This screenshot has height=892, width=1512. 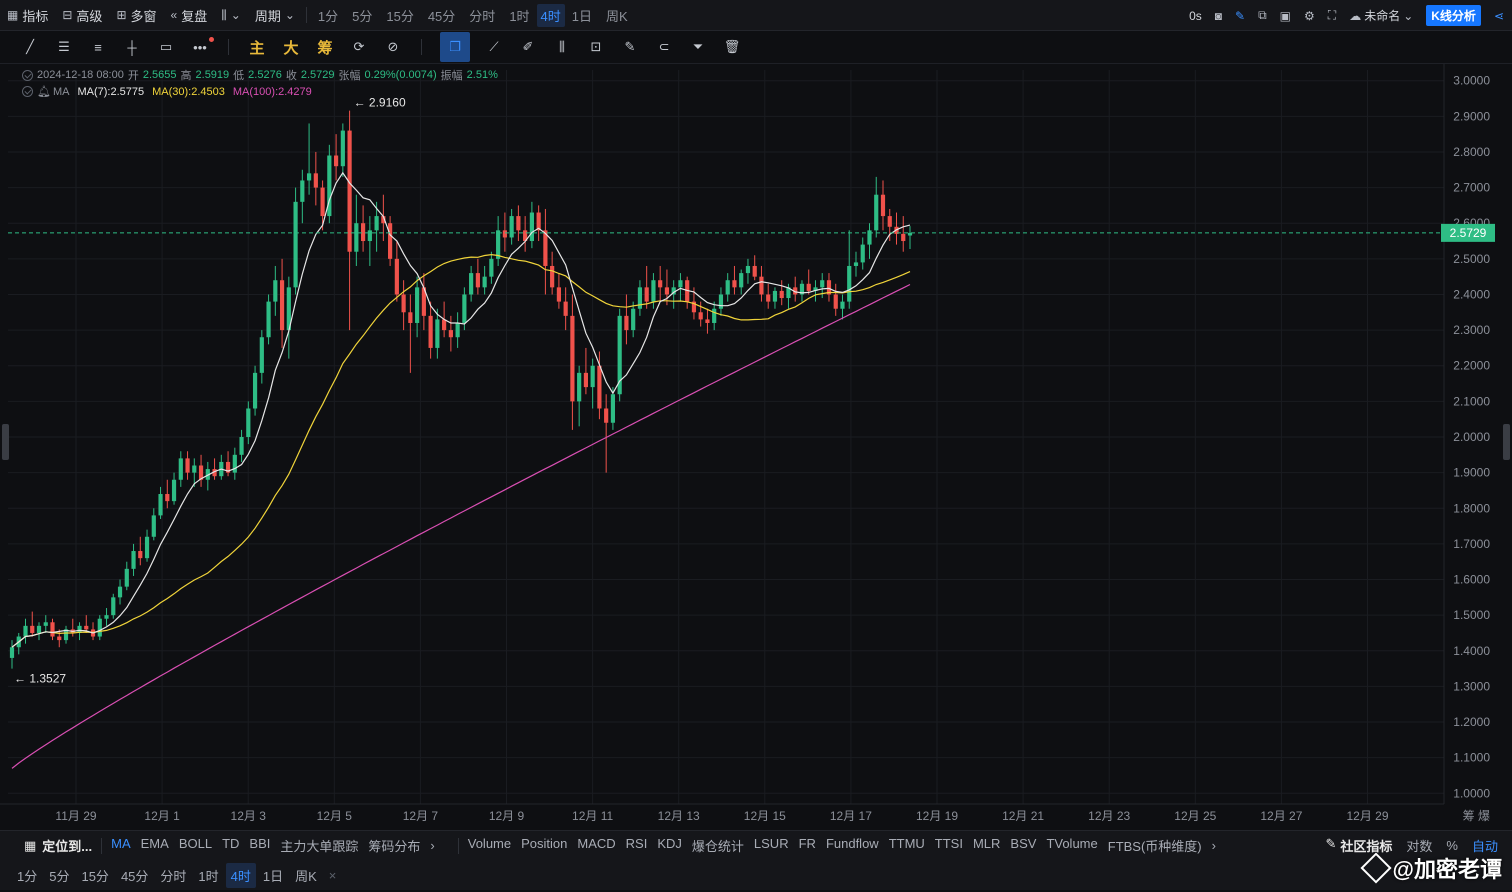 What do you see at coordinates (1332, 15) in the screenshot?
I see `fullscreen-icon: ⛶` at bounding box center [1332, 15].